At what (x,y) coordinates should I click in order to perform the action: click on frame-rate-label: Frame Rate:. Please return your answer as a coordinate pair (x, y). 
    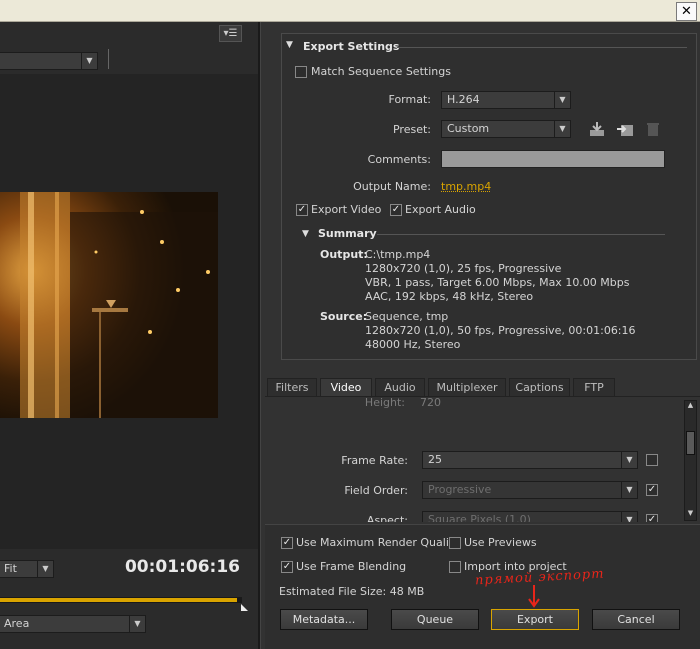
    Looking at the image, I should click on (356, 460).